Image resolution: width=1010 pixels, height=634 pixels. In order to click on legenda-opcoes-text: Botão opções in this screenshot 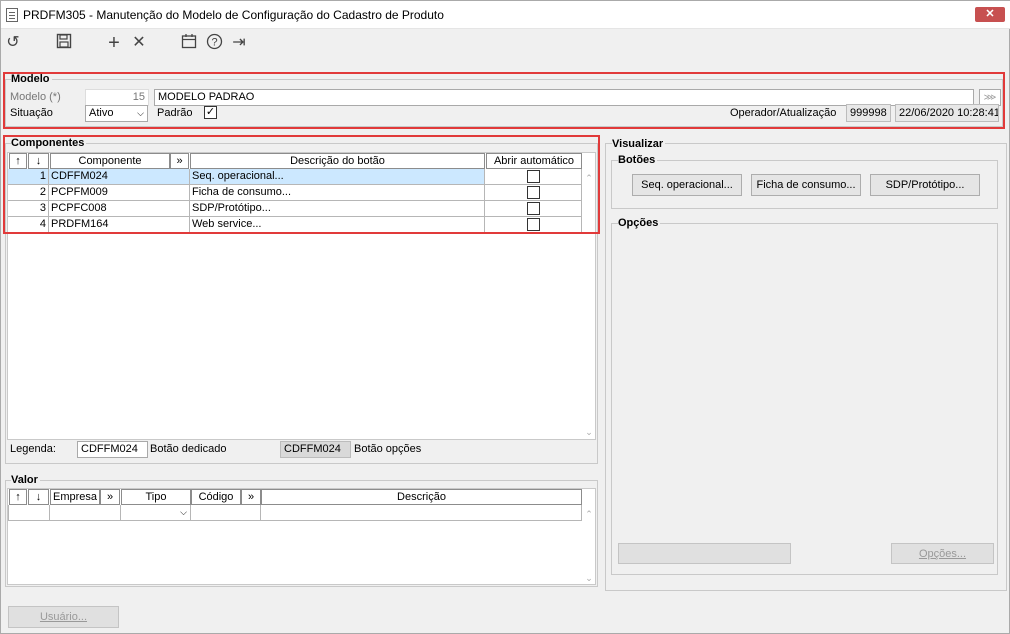, I will do `click(388, 449)`.